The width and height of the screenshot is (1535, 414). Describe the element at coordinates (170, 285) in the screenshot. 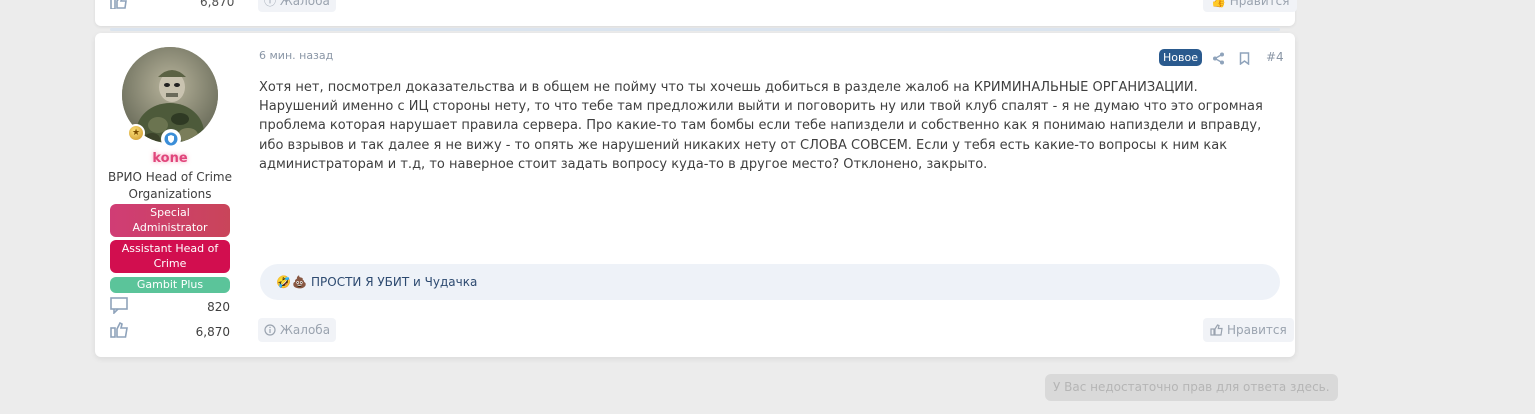

I see `user-banner-gambit-plus: Gambit Plus` at that location.